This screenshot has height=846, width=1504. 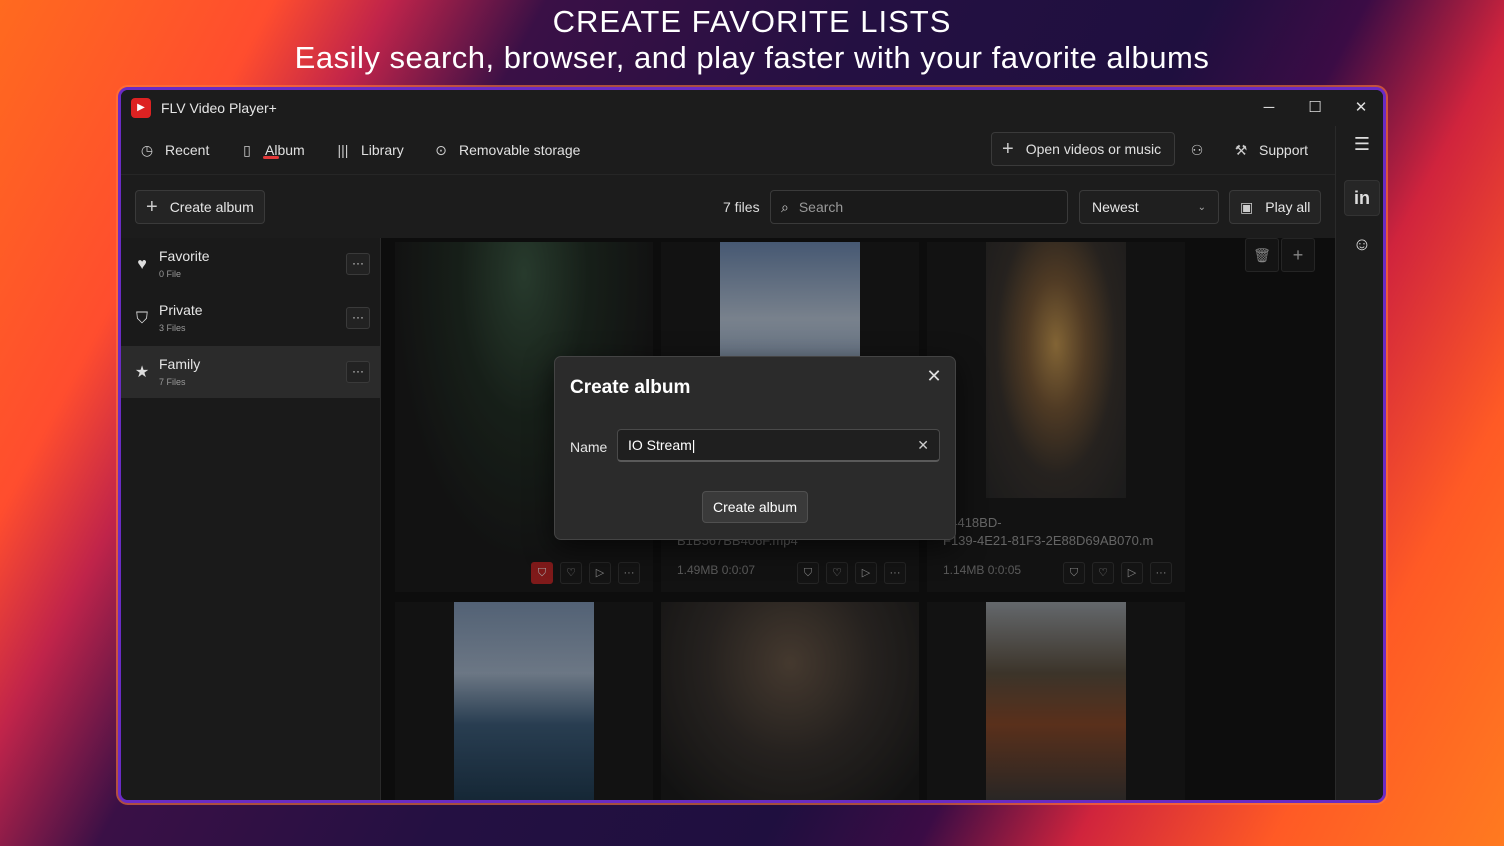 I want to click on linkedin-button: in, so click(x=1362, y=198).